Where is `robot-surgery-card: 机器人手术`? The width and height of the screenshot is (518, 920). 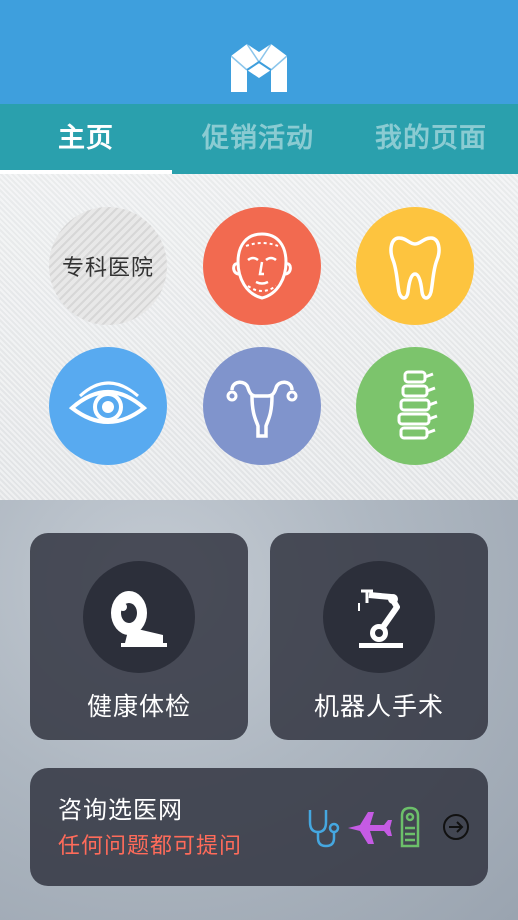 robot-surgery-card: 机器人手术 is located at coordinates (379, 636).